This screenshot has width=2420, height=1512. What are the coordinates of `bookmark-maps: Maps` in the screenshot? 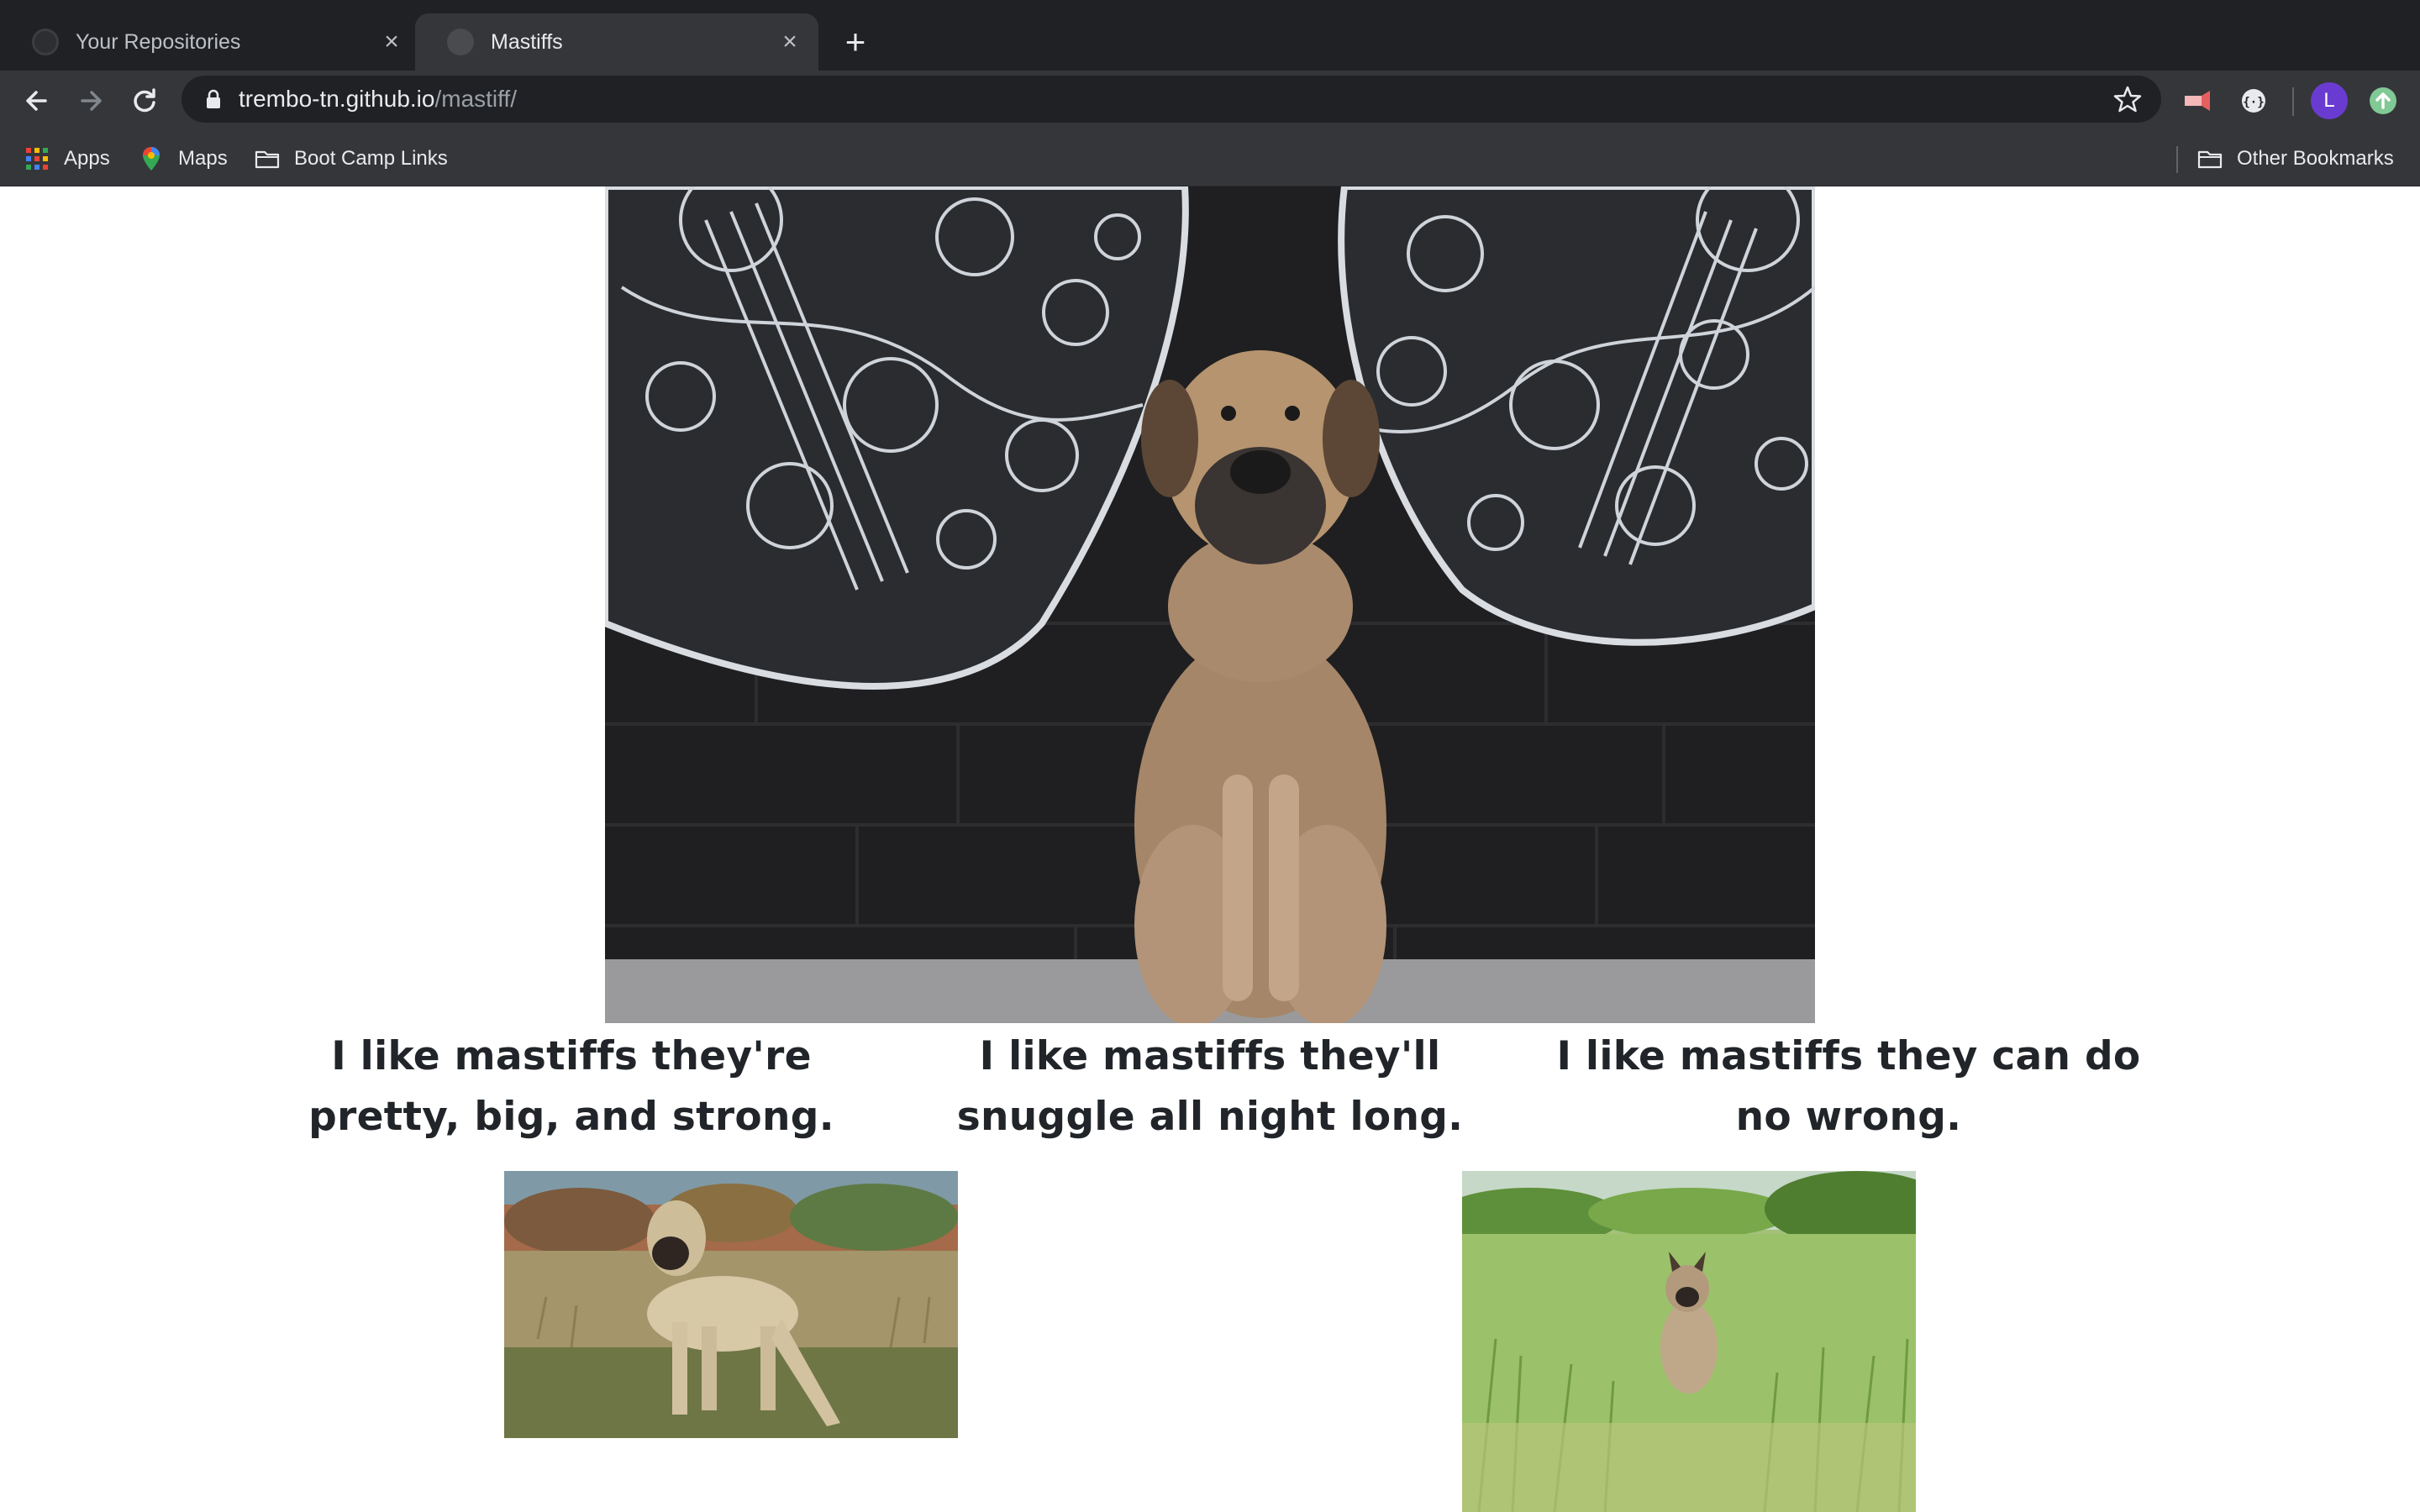 It's located at (183, 159).